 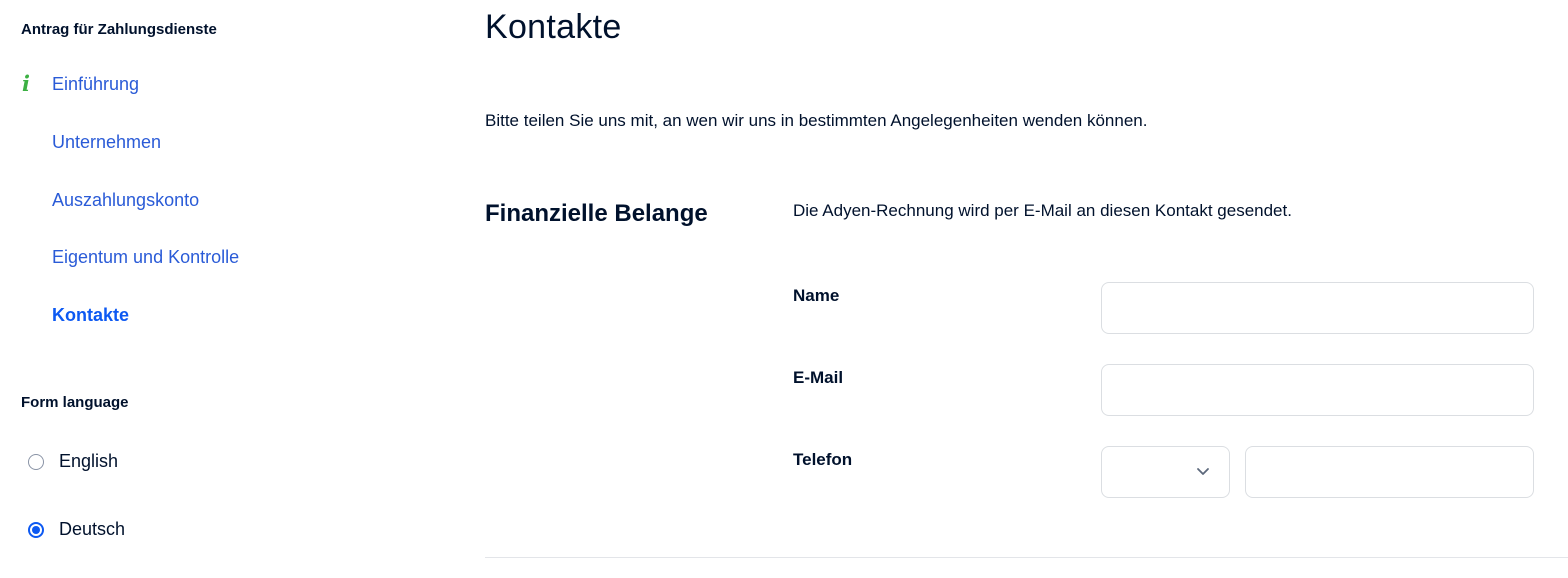 I want to click on chevron-down-icon, so click(x=1203, y=471).